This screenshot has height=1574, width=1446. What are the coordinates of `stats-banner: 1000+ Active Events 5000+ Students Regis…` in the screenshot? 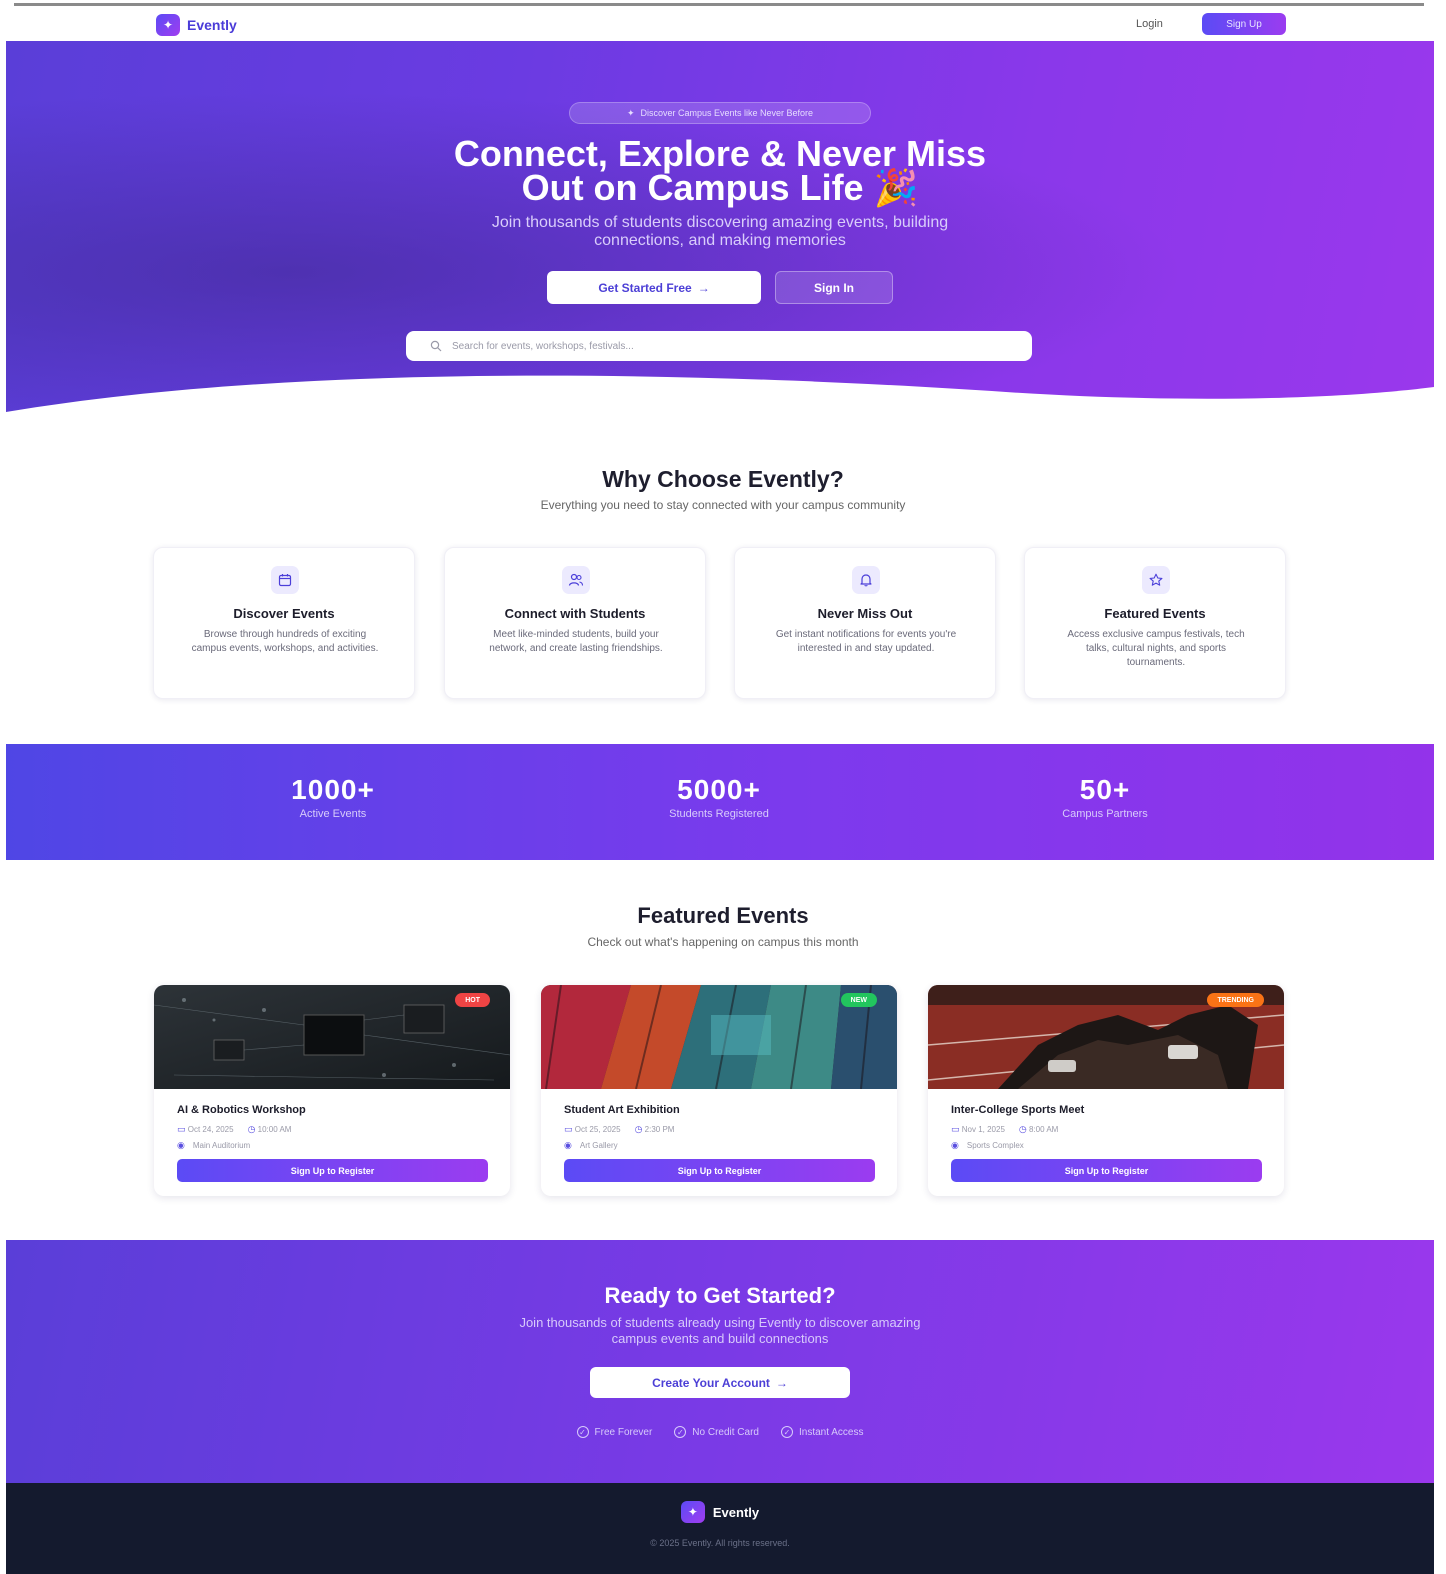 It's located at (720, 802).